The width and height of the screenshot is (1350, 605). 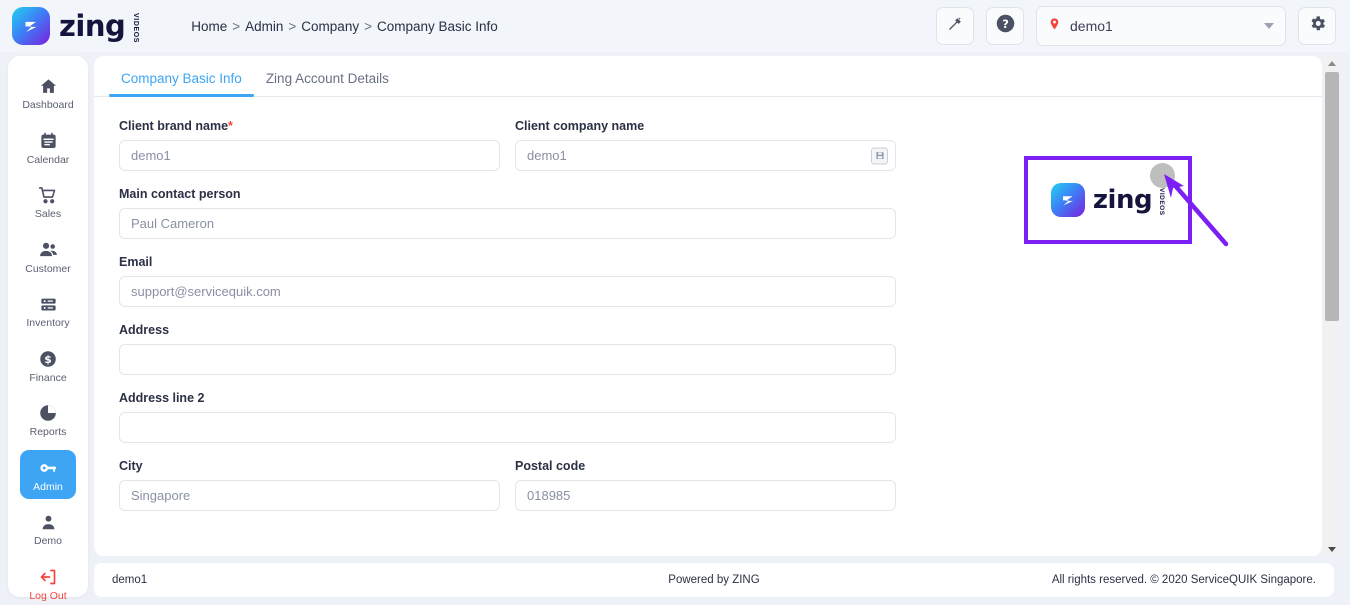 I want to click on city-label: City, so click(x=131, y=466).